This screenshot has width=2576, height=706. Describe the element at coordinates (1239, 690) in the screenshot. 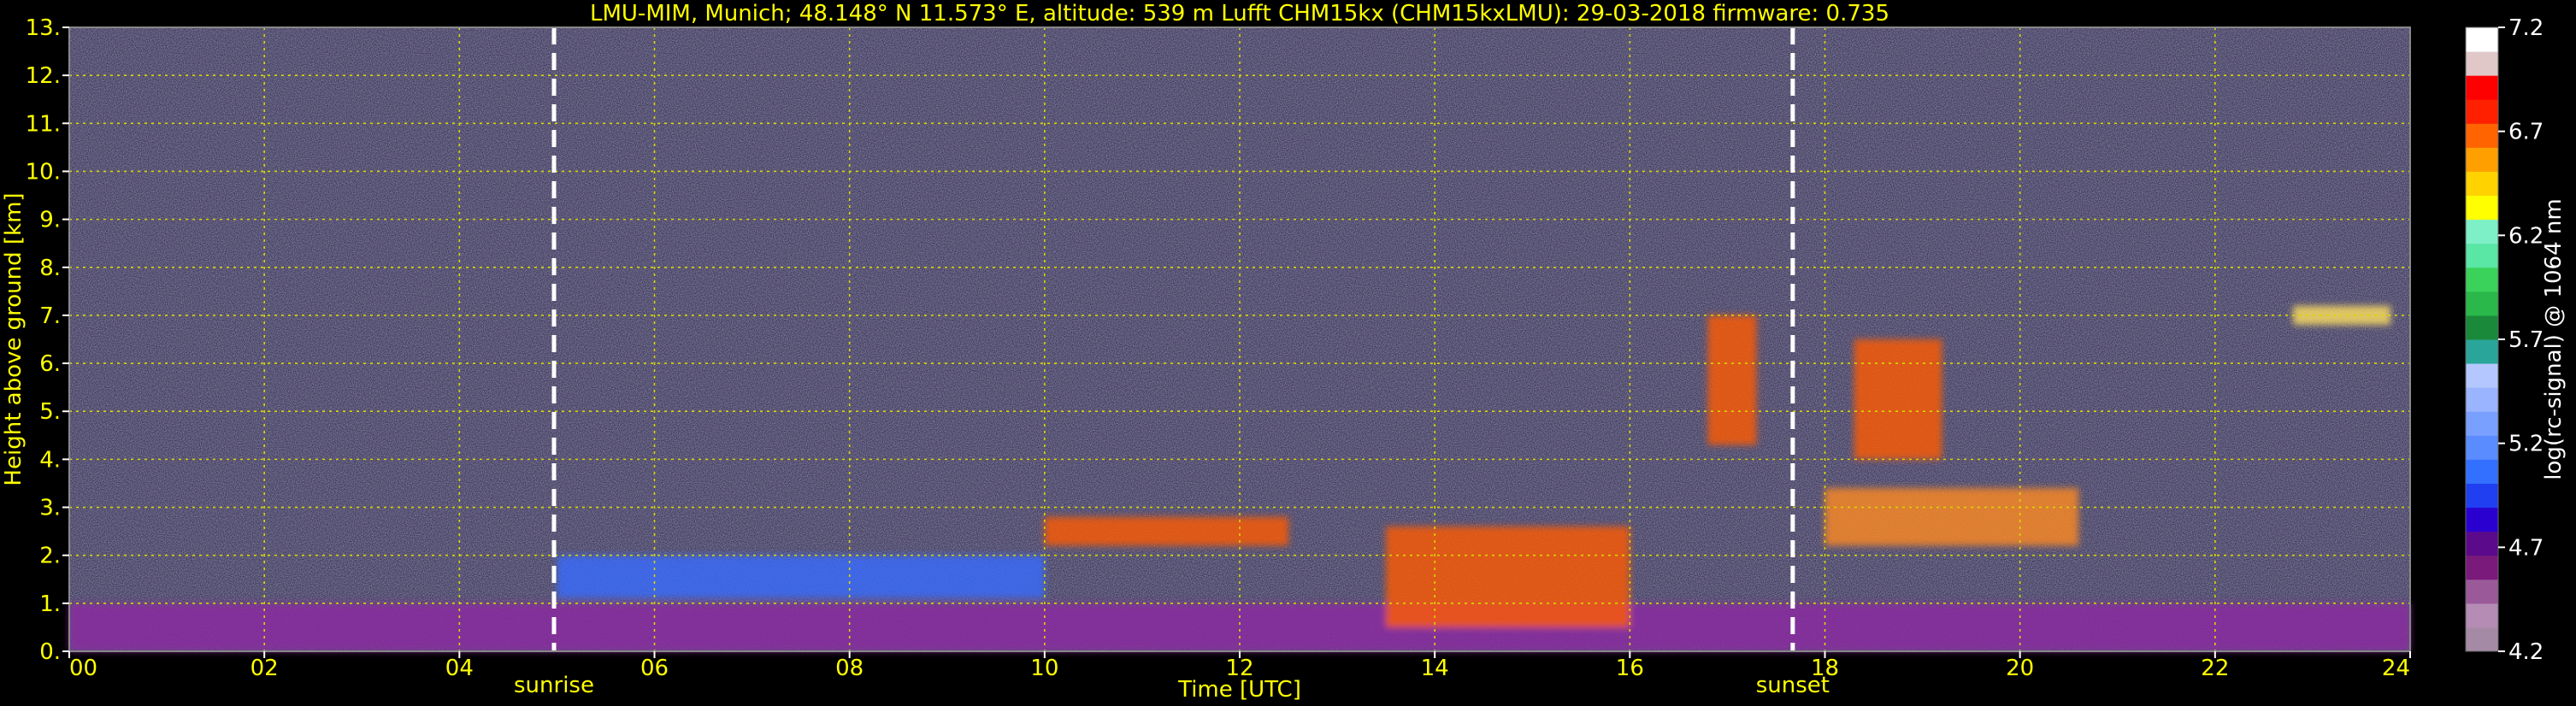

I see `x-axis-label: Time [UTC]` at that location.